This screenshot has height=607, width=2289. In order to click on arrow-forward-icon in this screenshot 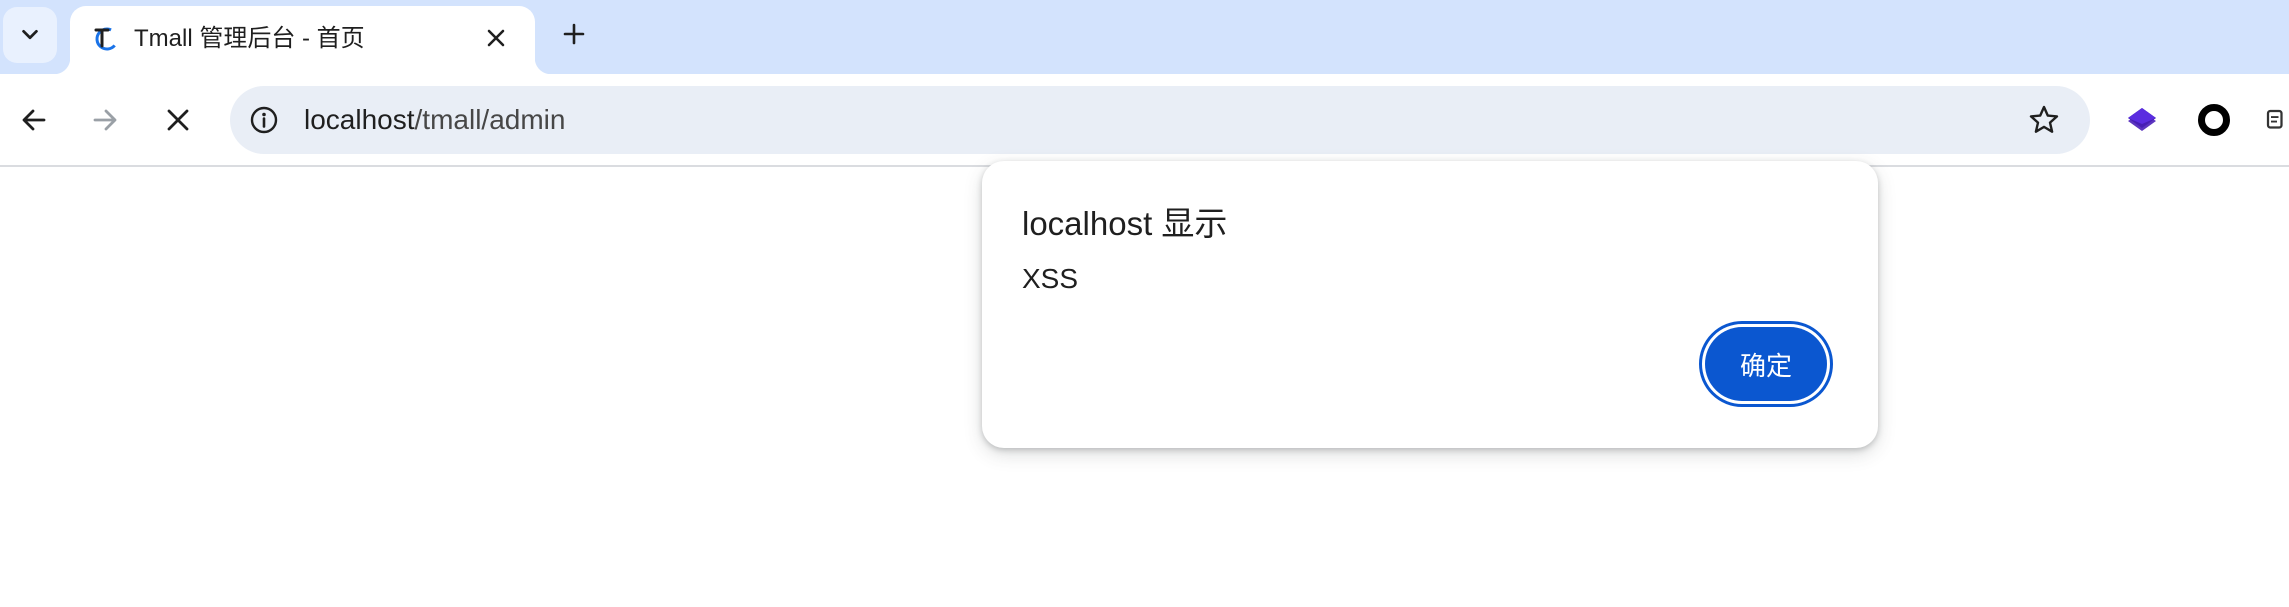, I will do `click(105, 120)`.